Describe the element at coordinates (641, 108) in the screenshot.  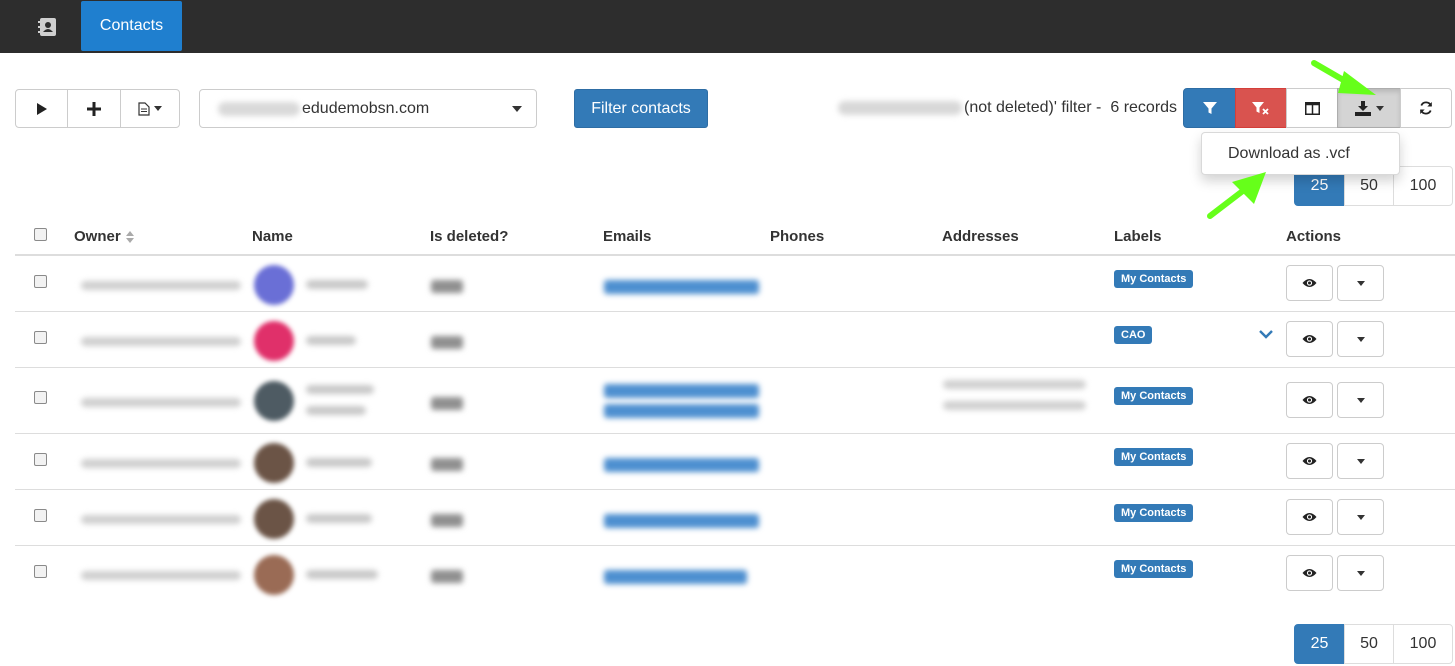
I see `filter-contacts-button: Filter contacts` at that location.